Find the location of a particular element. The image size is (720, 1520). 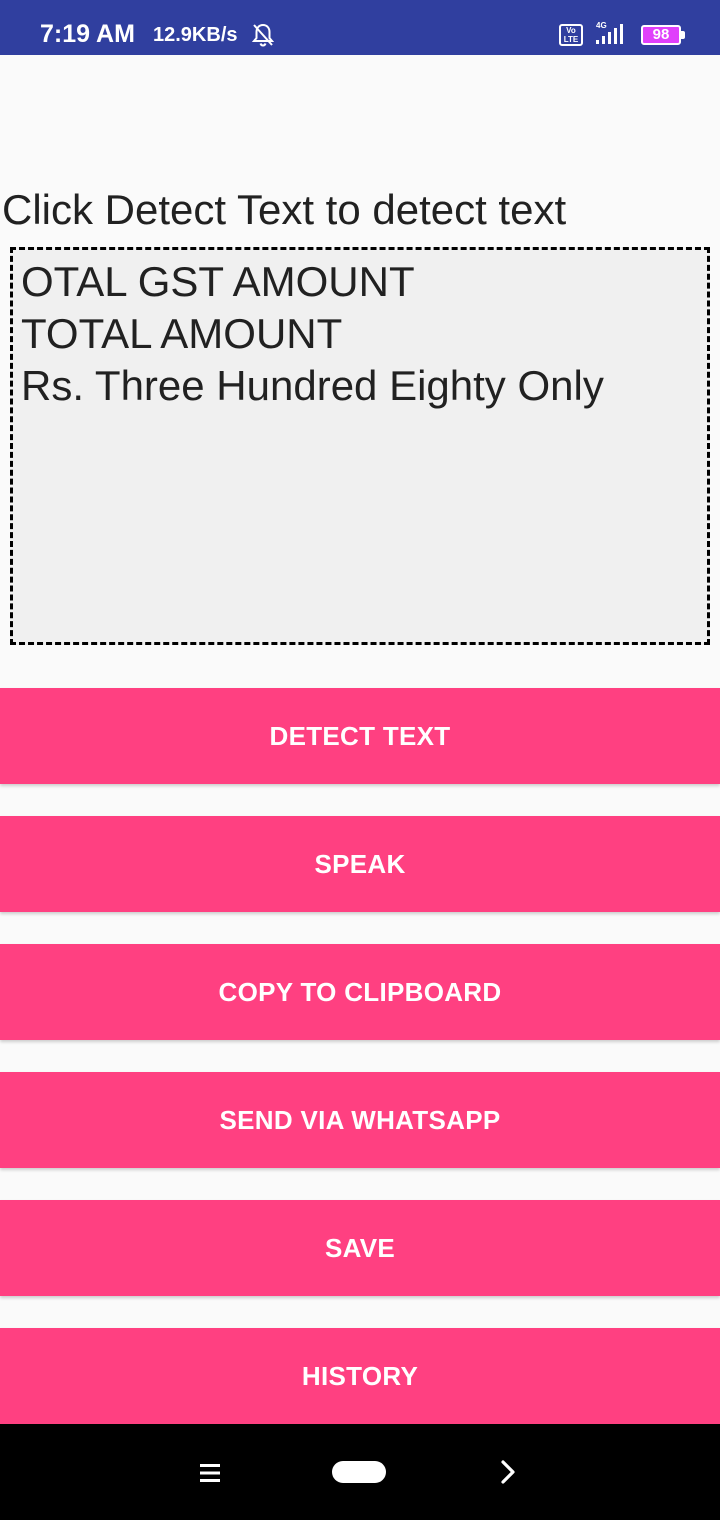

battery-cap is located at coordinates (683, 35).